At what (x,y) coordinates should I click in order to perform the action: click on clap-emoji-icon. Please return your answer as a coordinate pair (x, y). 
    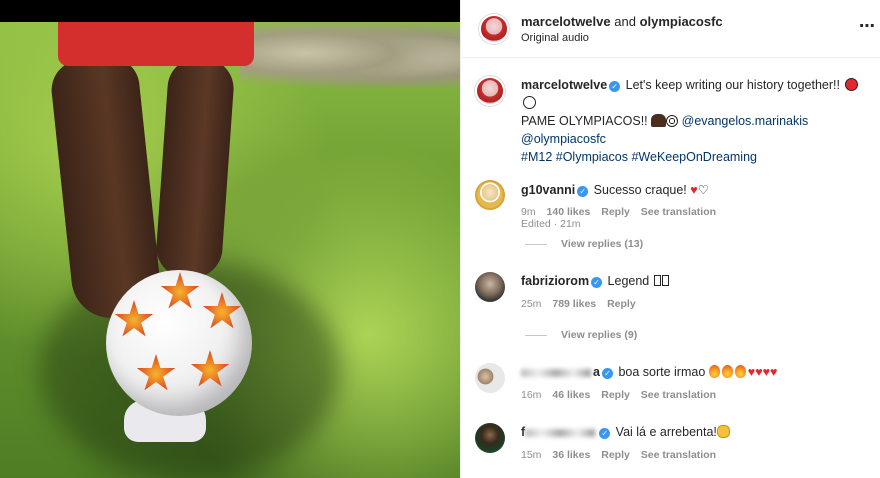
    Looking at the image, I should click on (723, 431).